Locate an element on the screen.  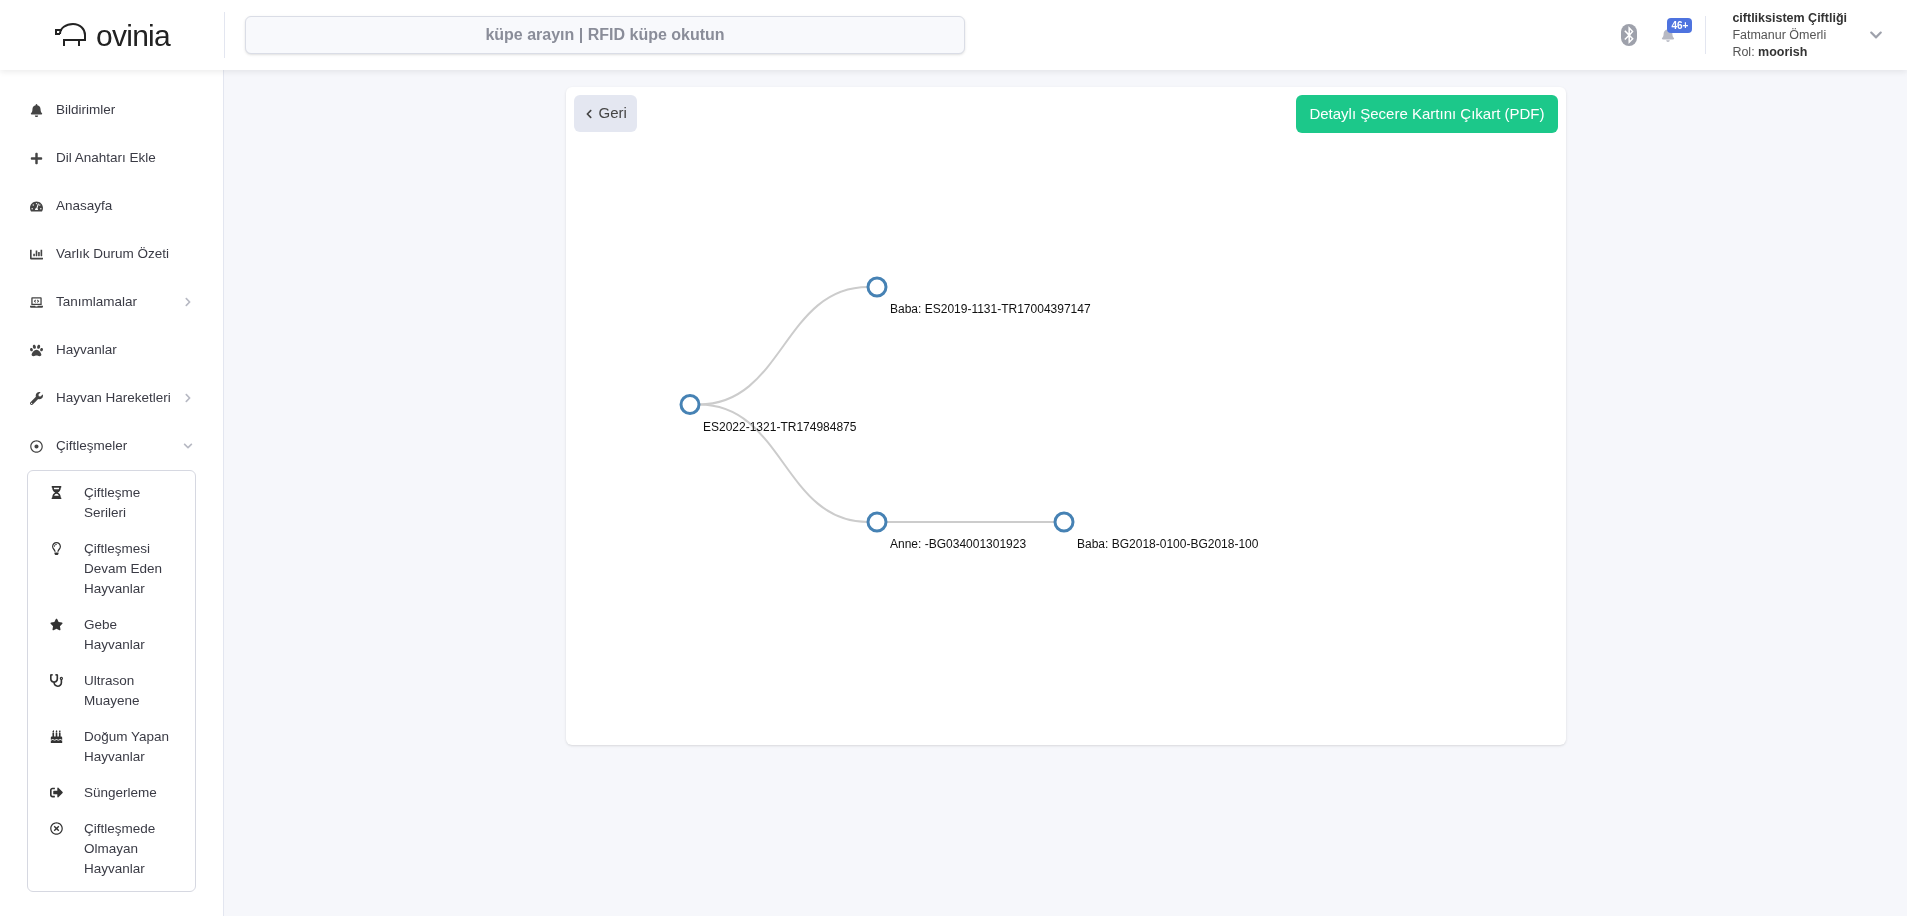
laptop-icon is located at coordinates (36, 302).